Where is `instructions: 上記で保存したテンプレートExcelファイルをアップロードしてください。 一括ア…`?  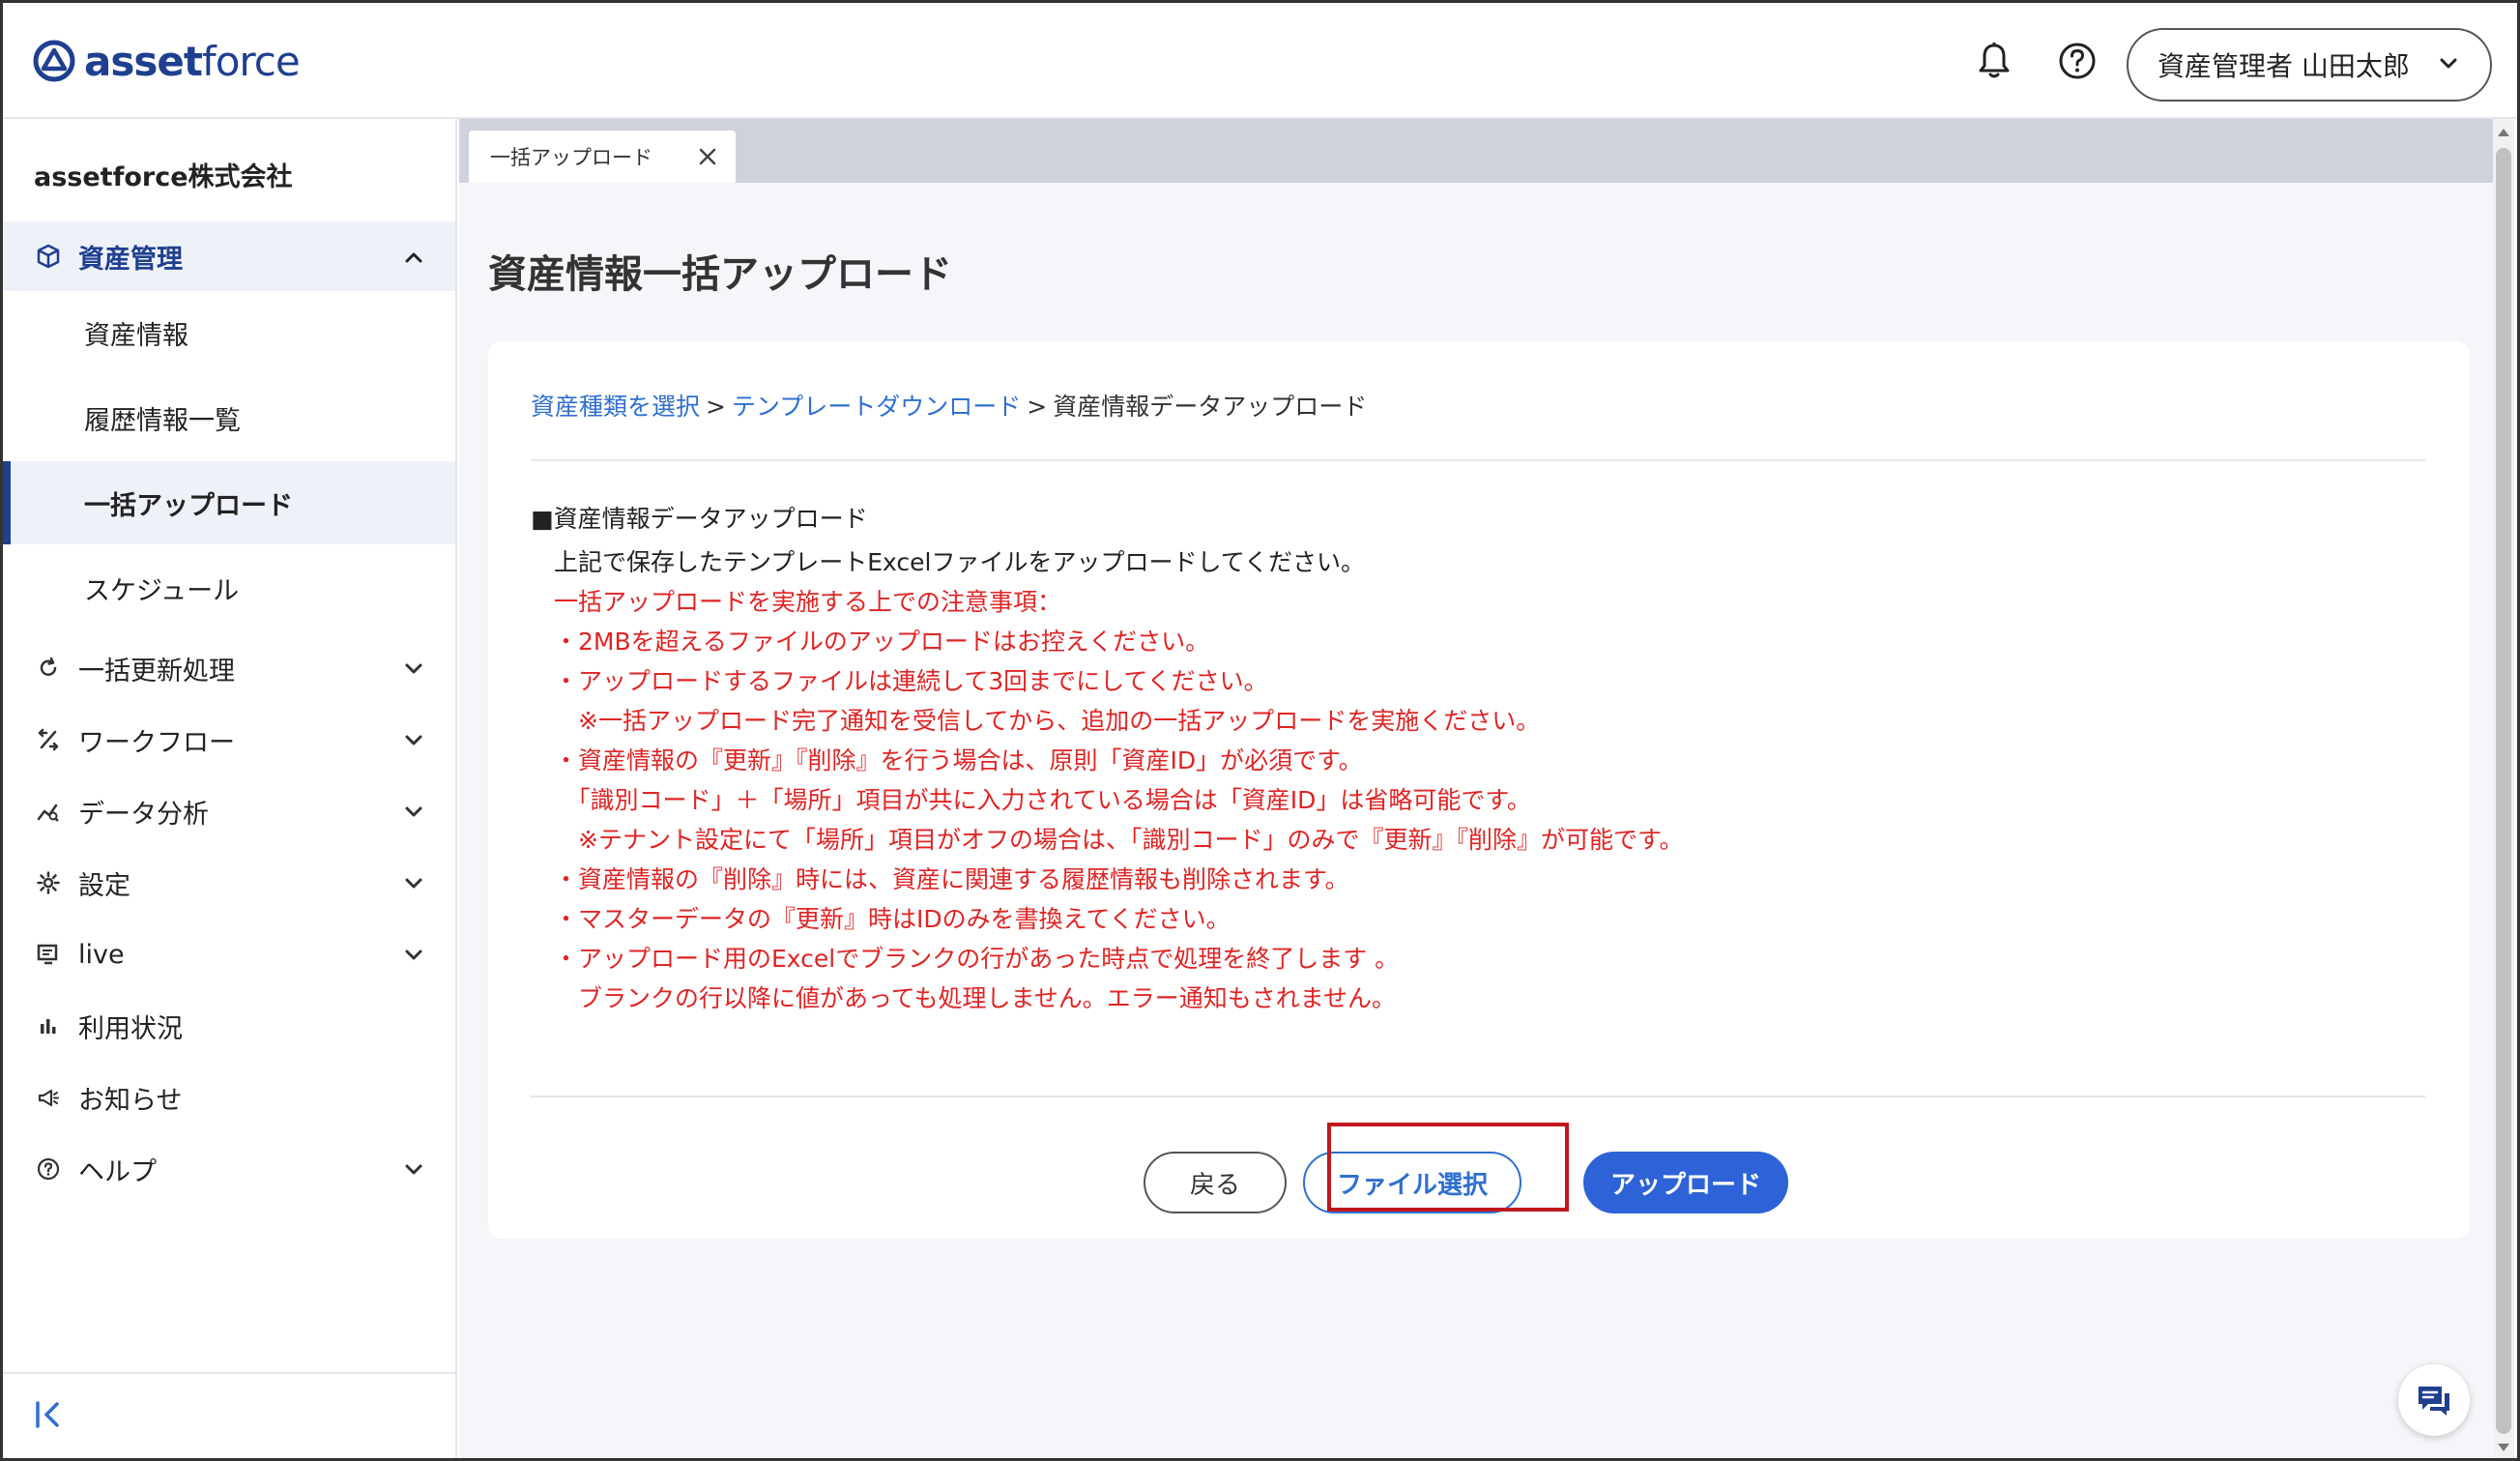 instructions: 上記で保存したテンプレートExcelファイルをアップロードしてください。 一括ア… is located at coordinates (1119, 780).